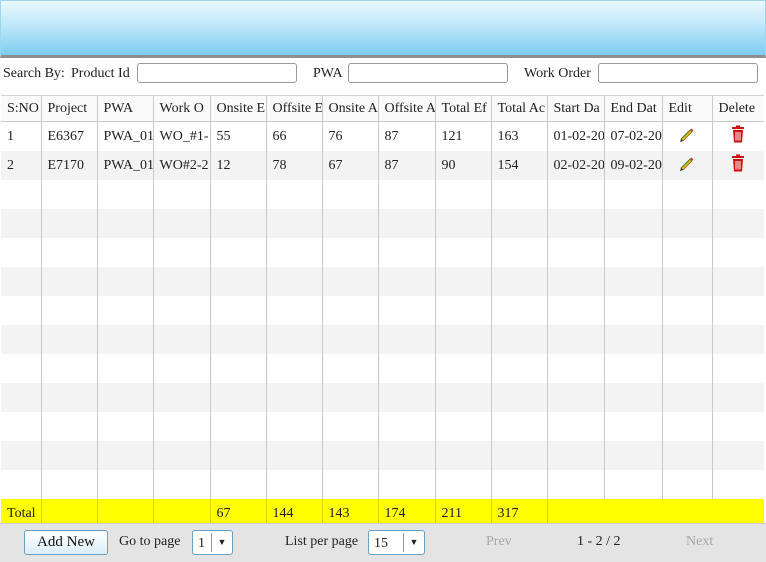 The width and height of the screenshot is (766, 562). Describe the element at coordinates (201, 543) in the screenshot. I see `page-select-value: 1` at that location.